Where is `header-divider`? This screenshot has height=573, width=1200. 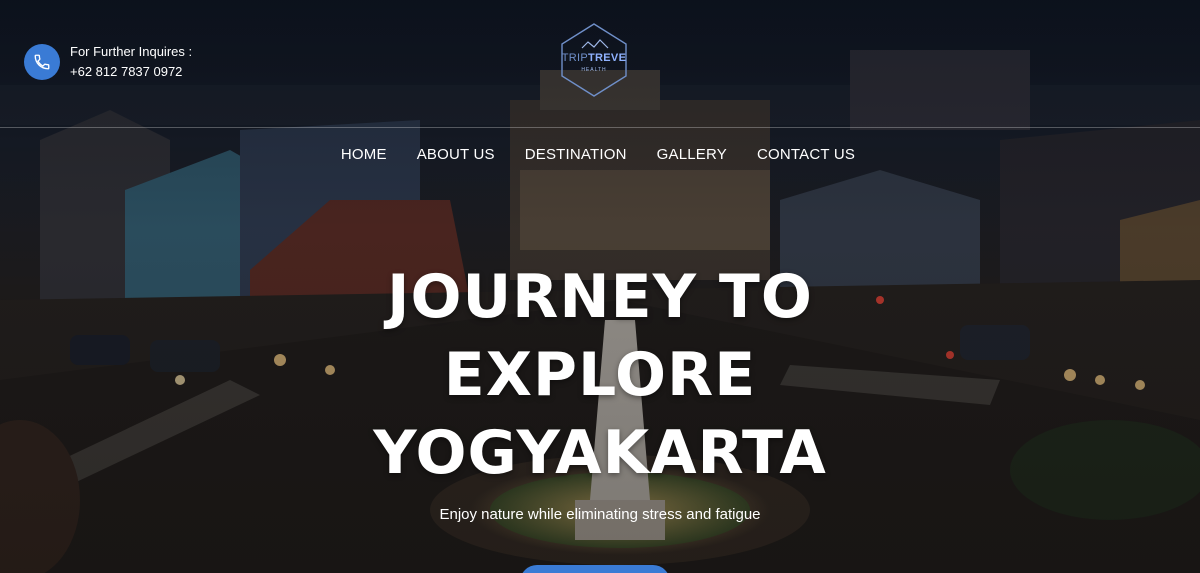 header-divider is located at coordinates (600, 127).